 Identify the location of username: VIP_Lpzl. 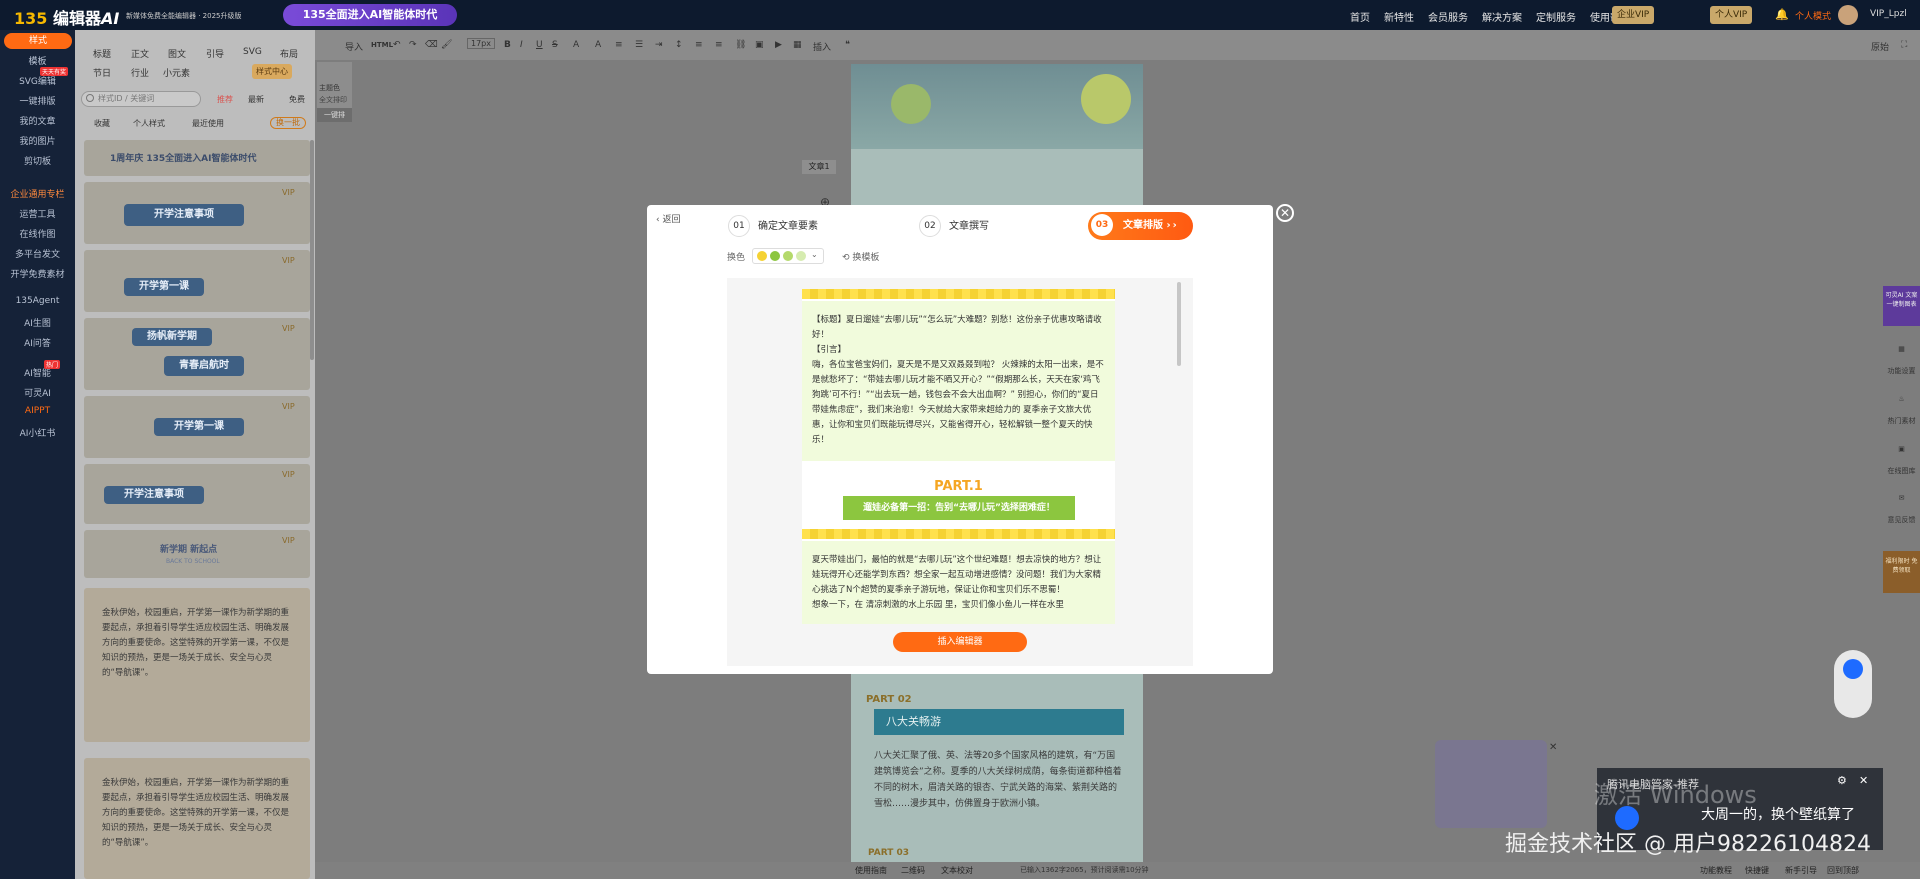
(1888, 14).